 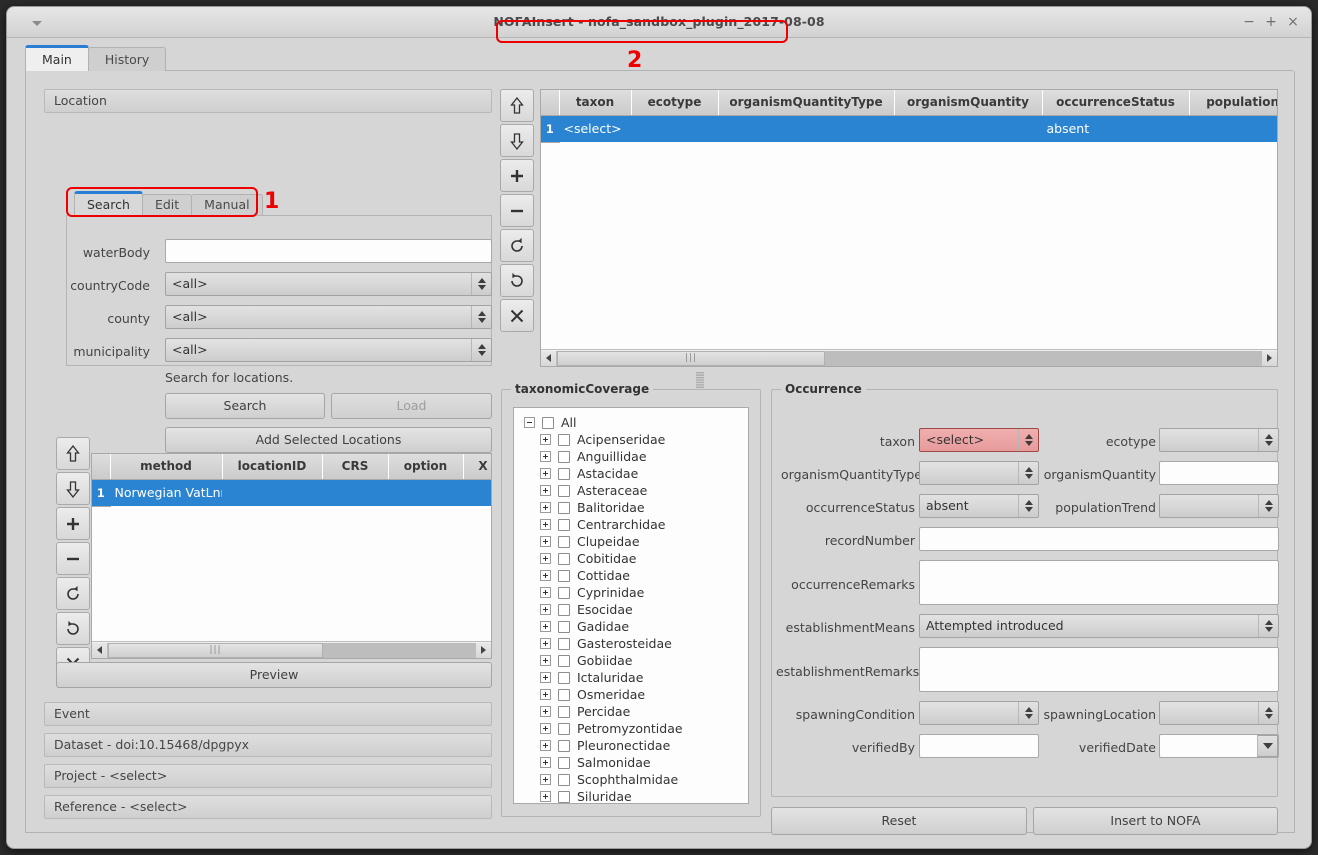 What do you see at coordinates (675, 103) in the screenshot?
I see `column-header-ecotype: ecotype` at bounding box center [675, 103].